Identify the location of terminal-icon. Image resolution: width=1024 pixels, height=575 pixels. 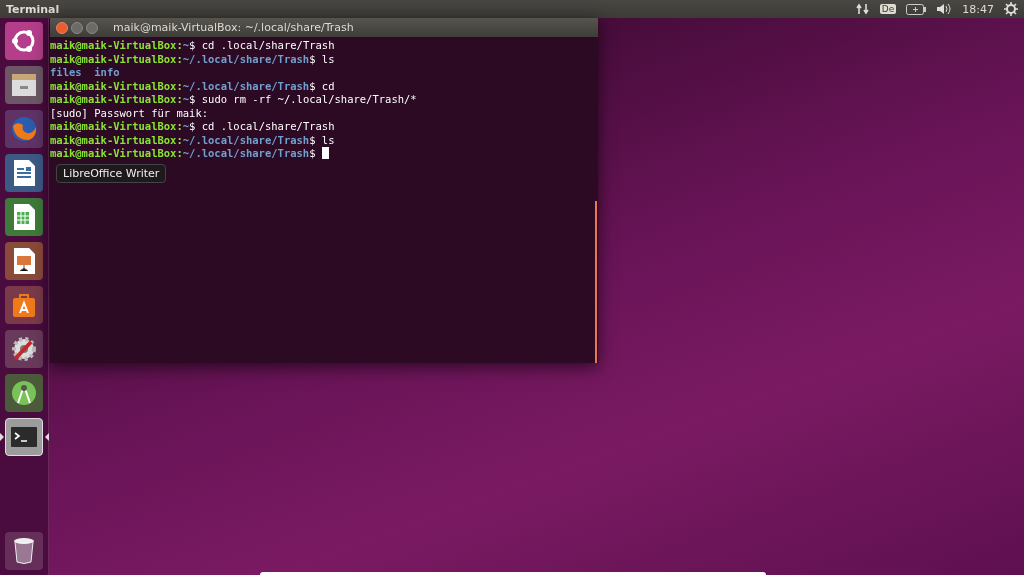
(24, 437).